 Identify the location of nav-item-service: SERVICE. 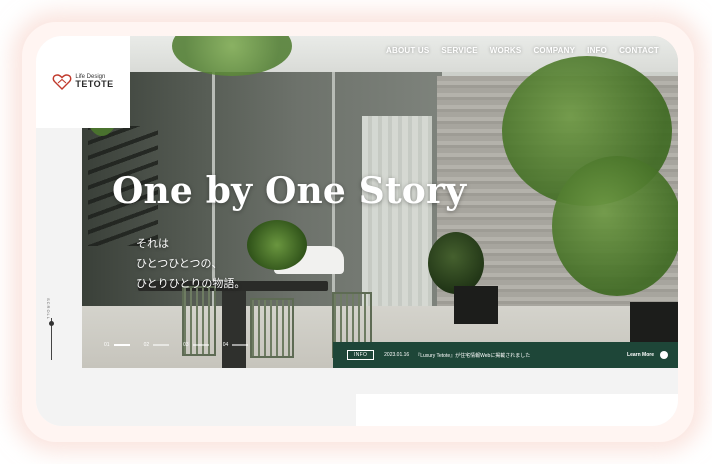
(459, 50).